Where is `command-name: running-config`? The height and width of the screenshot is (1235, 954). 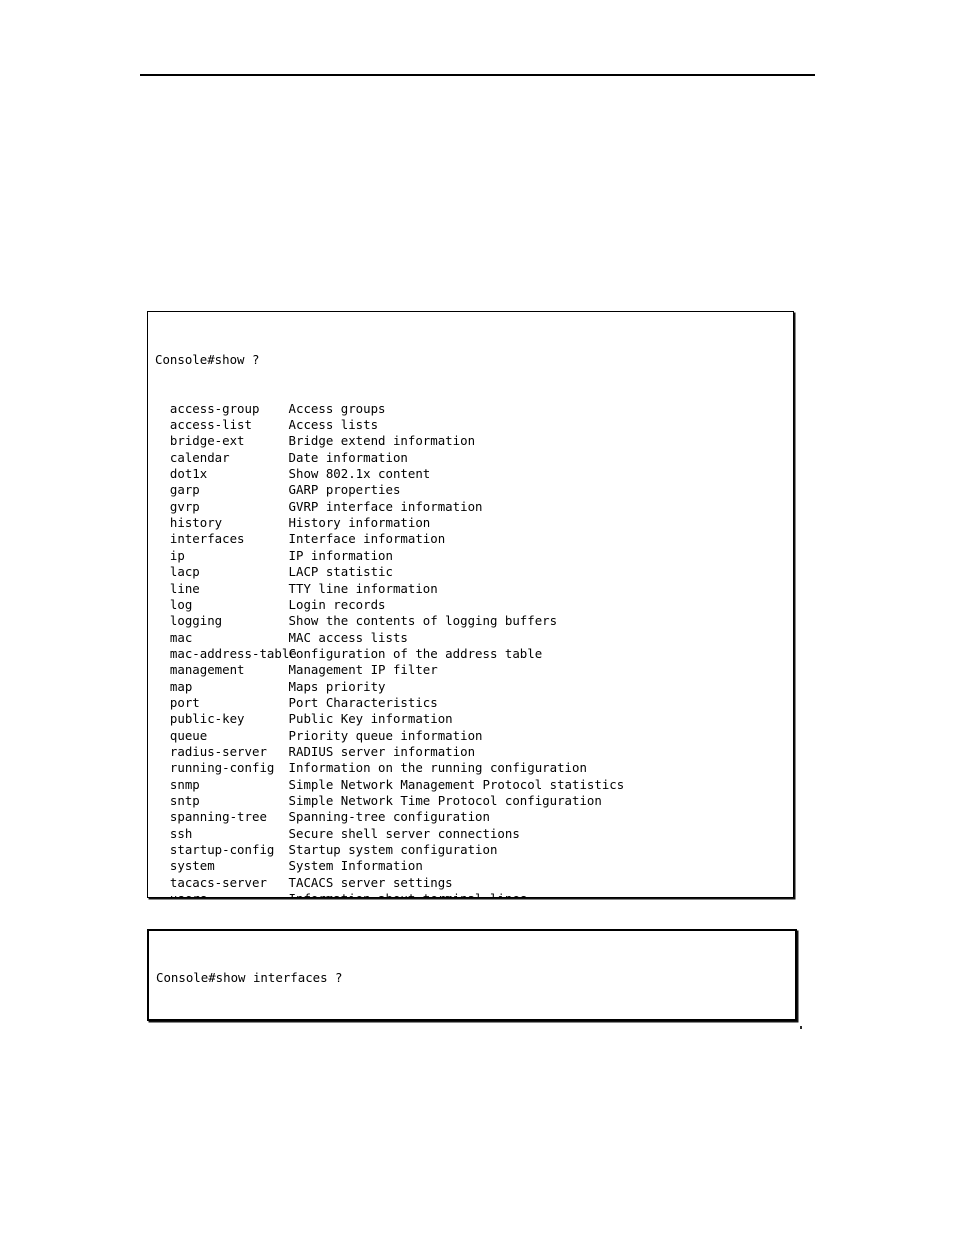
command-name: running-config is located at coordinates (222, 768).